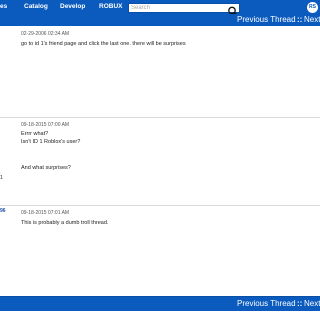  Describe the element at coordinates (51, 142) in the screenshot. I see `post-text-line: Isn't ID 1 Roblox's user?` at that location.